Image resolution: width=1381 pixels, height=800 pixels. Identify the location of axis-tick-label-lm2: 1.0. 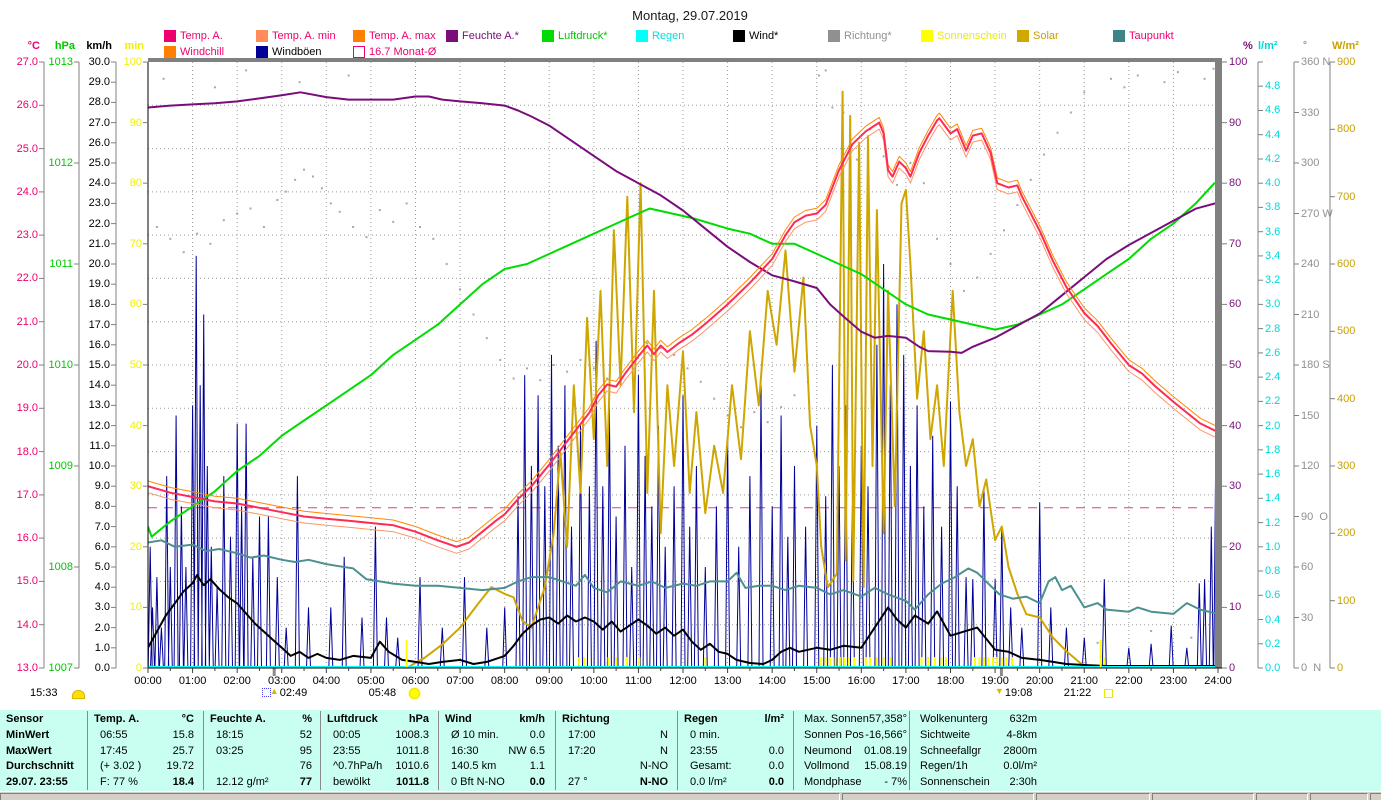
(1273, 546).